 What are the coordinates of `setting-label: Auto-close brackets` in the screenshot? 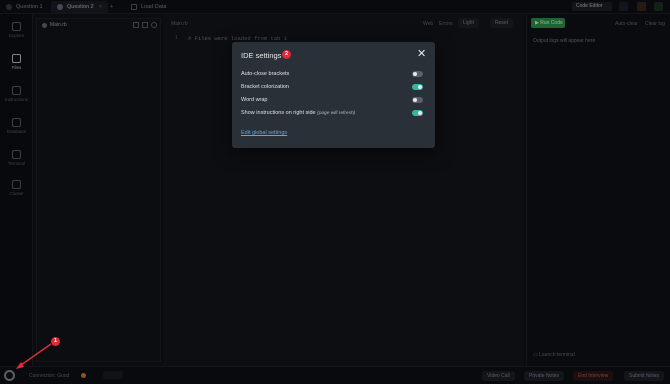 It's located at (265, 74).